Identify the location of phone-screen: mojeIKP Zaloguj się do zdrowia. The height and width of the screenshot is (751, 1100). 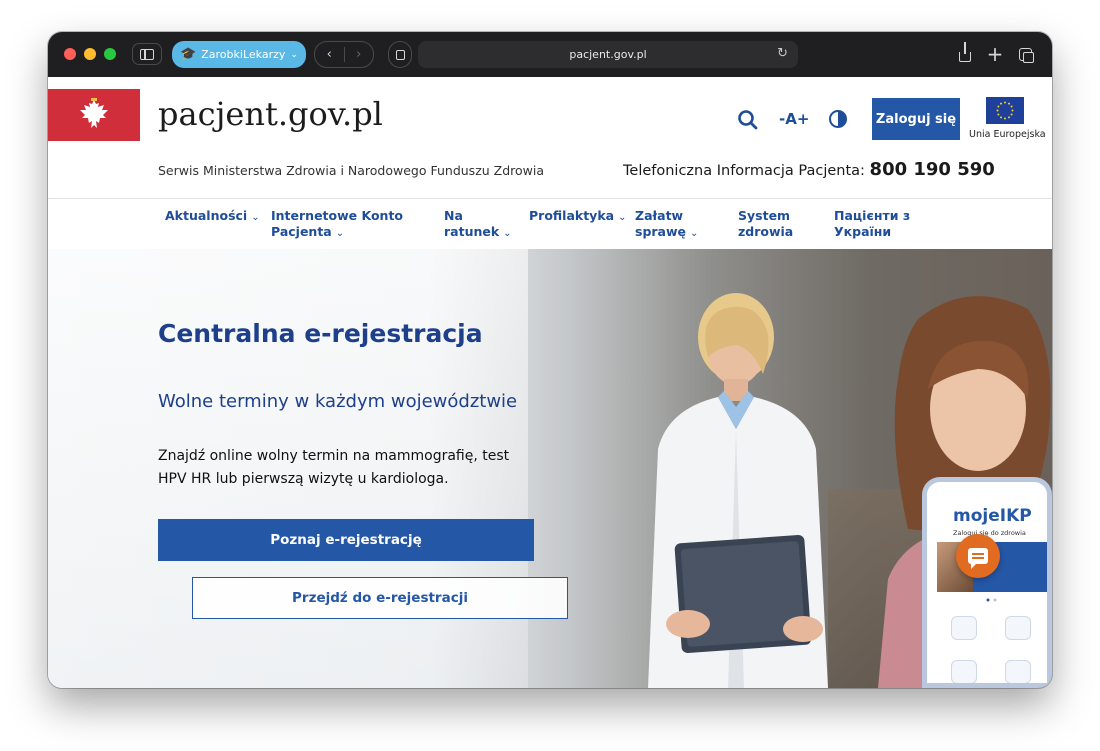
(987, 582).